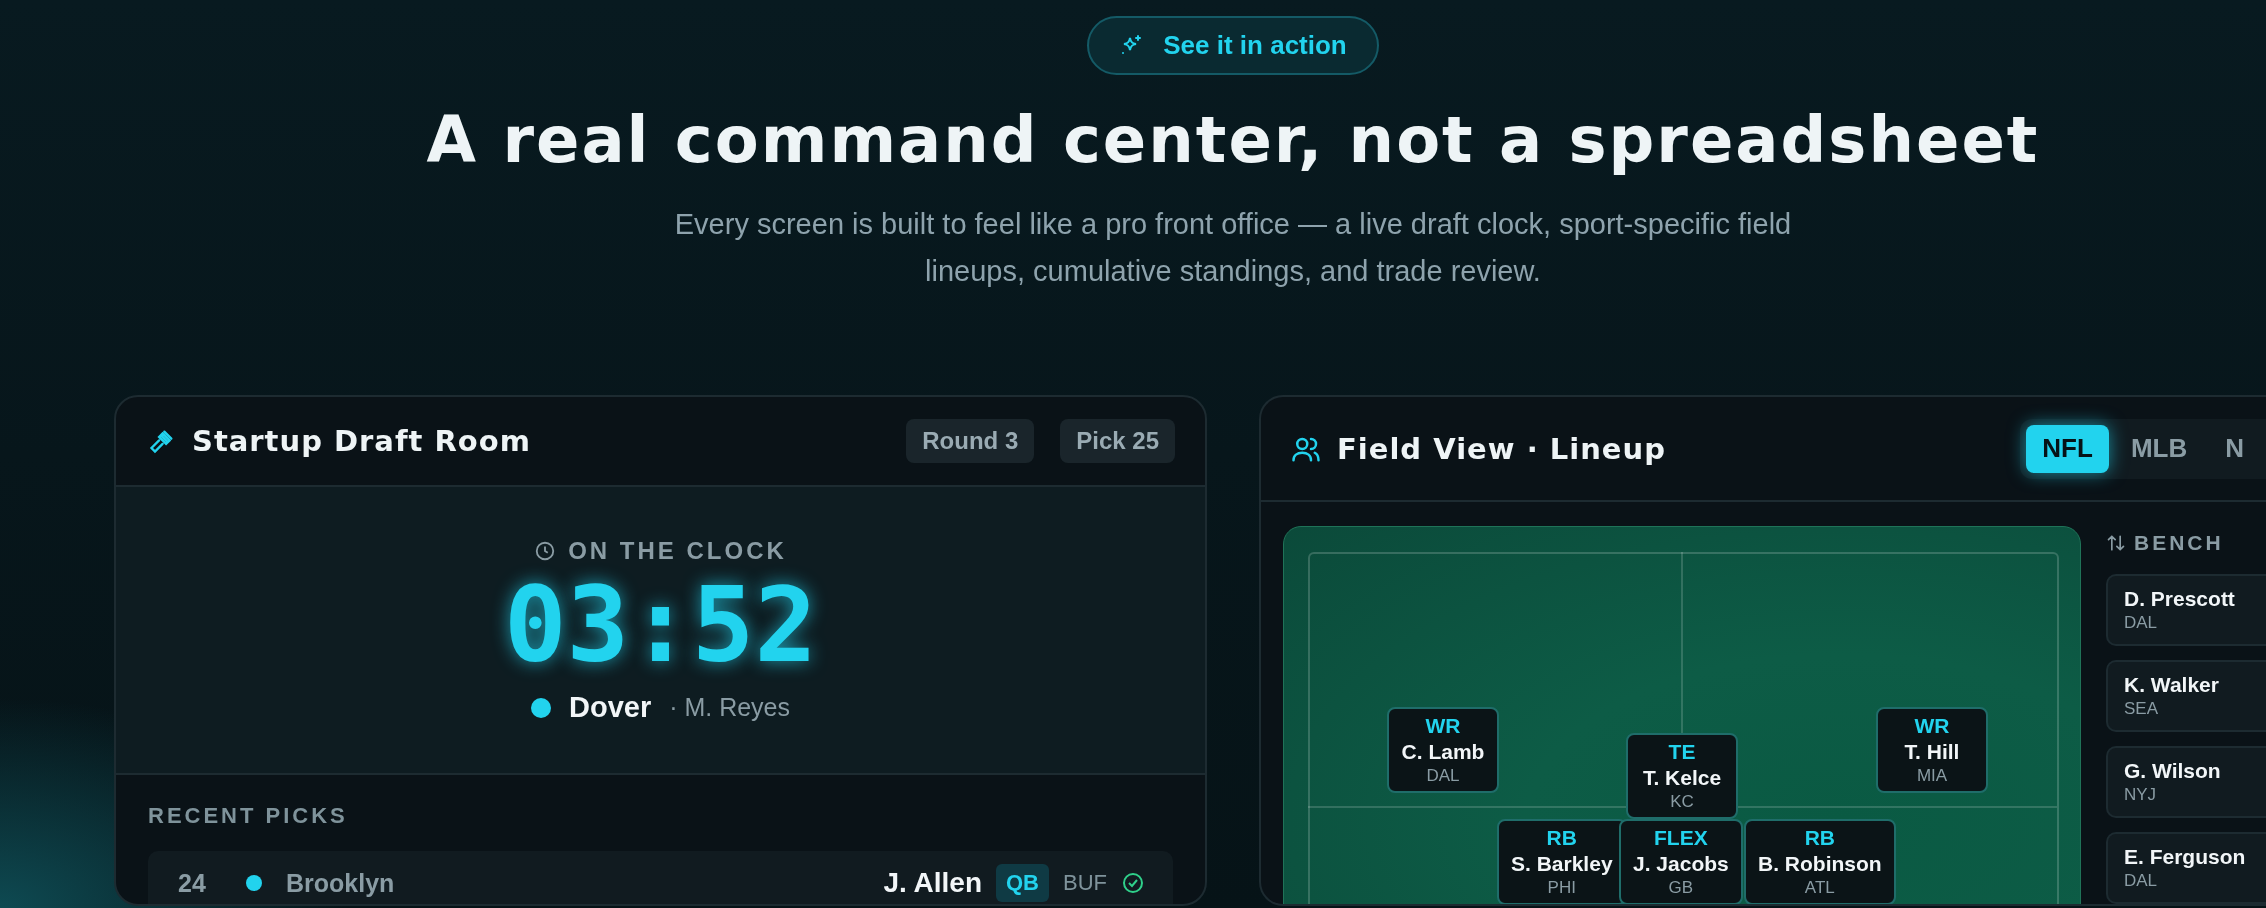 The width and height of the screenshot is (2266, 908). I want to click on player-name: S. Barkley, so click(1562, 864).